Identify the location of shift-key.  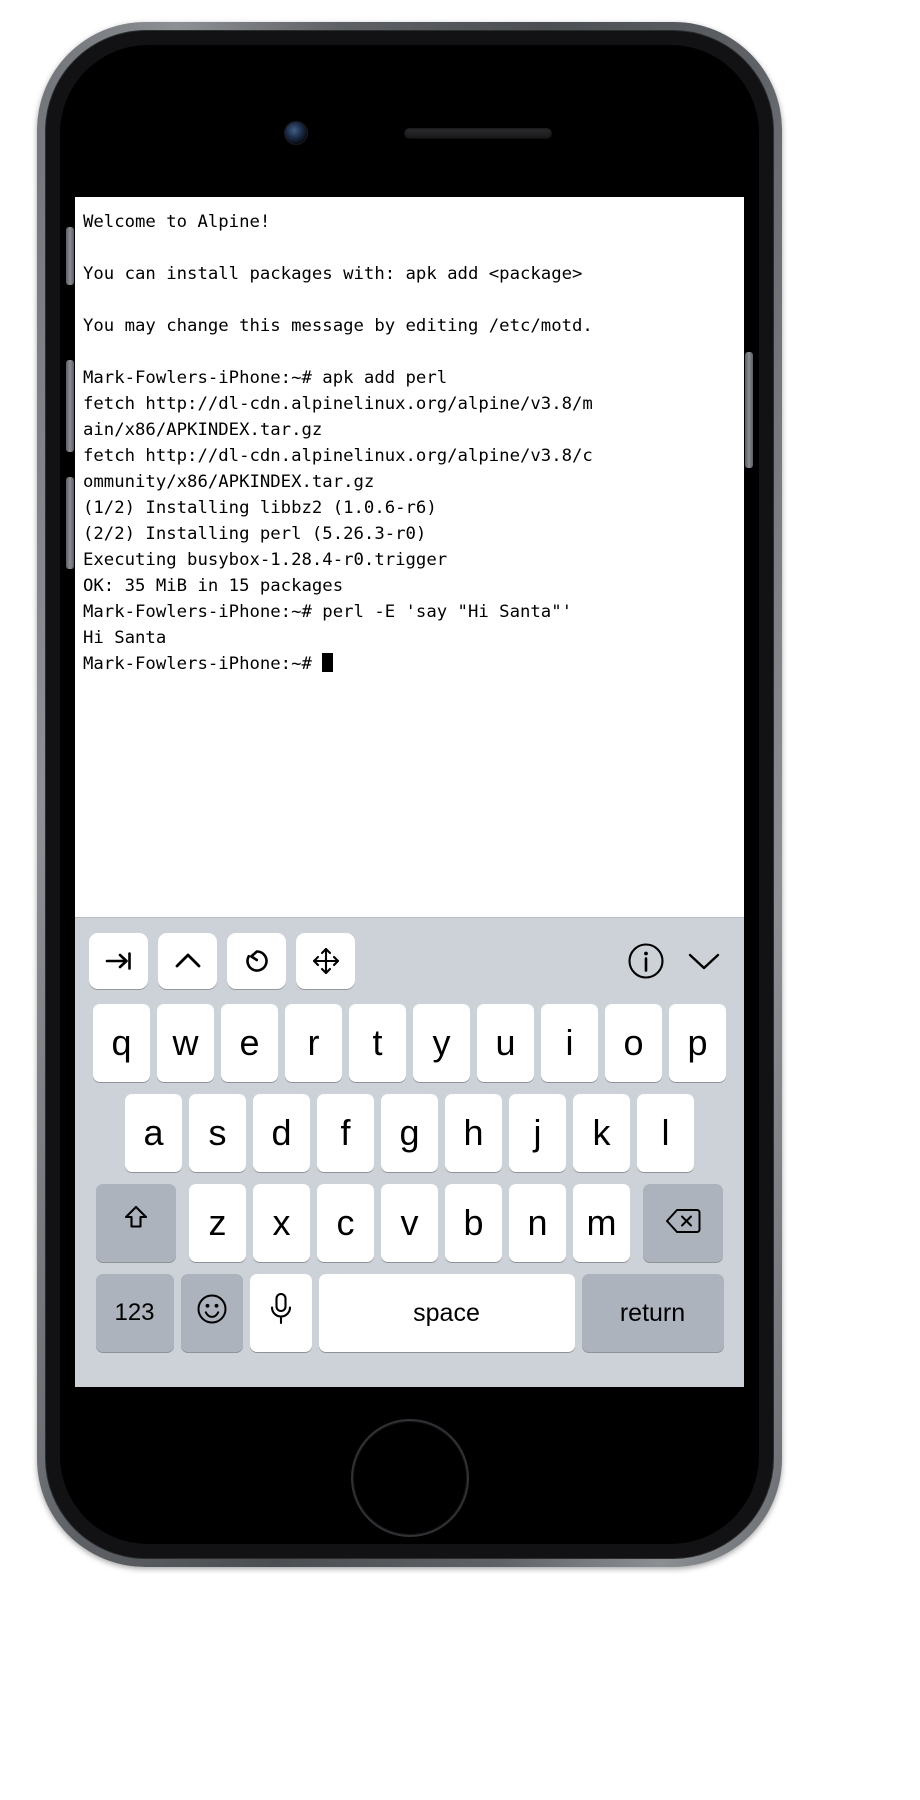
(136, 1223).